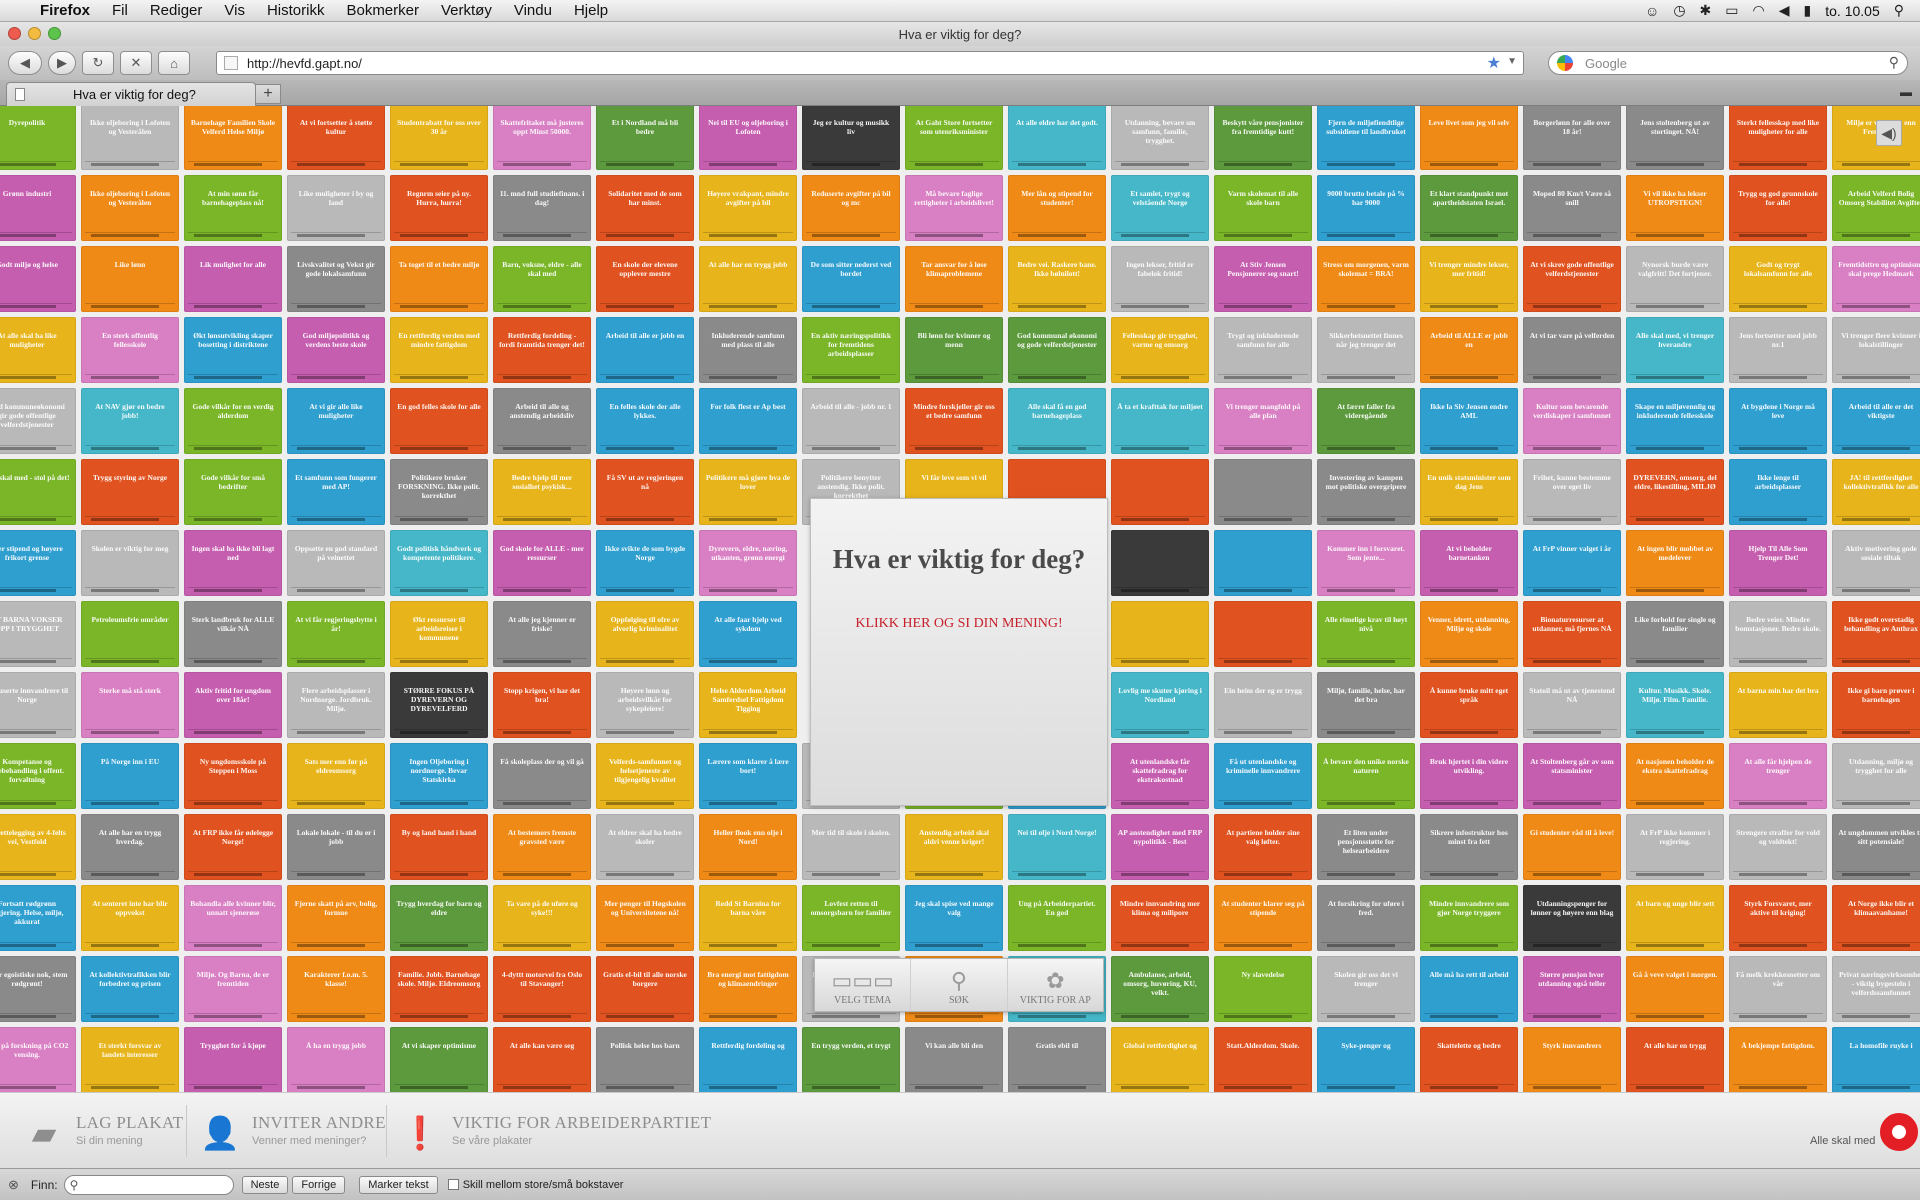  What do you see at coordinates (14, 33) in the screenshot?
I see `close-window-button` at bounding box center [14, 33].